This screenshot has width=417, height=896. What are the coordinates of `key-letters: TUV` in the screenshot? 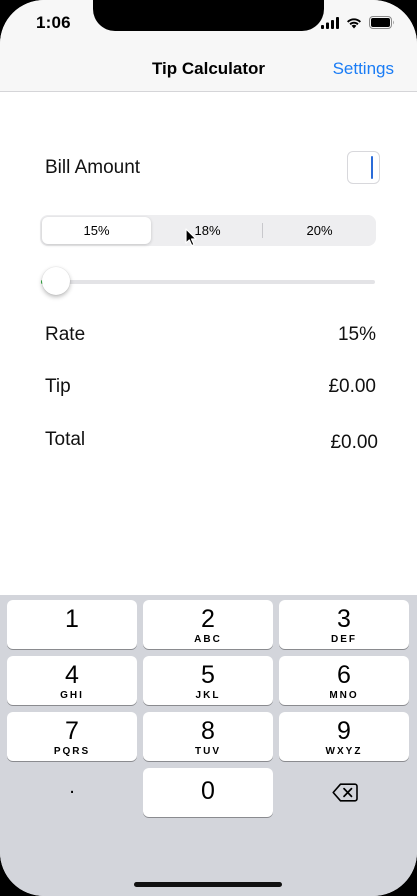 It's located at (208, 751).